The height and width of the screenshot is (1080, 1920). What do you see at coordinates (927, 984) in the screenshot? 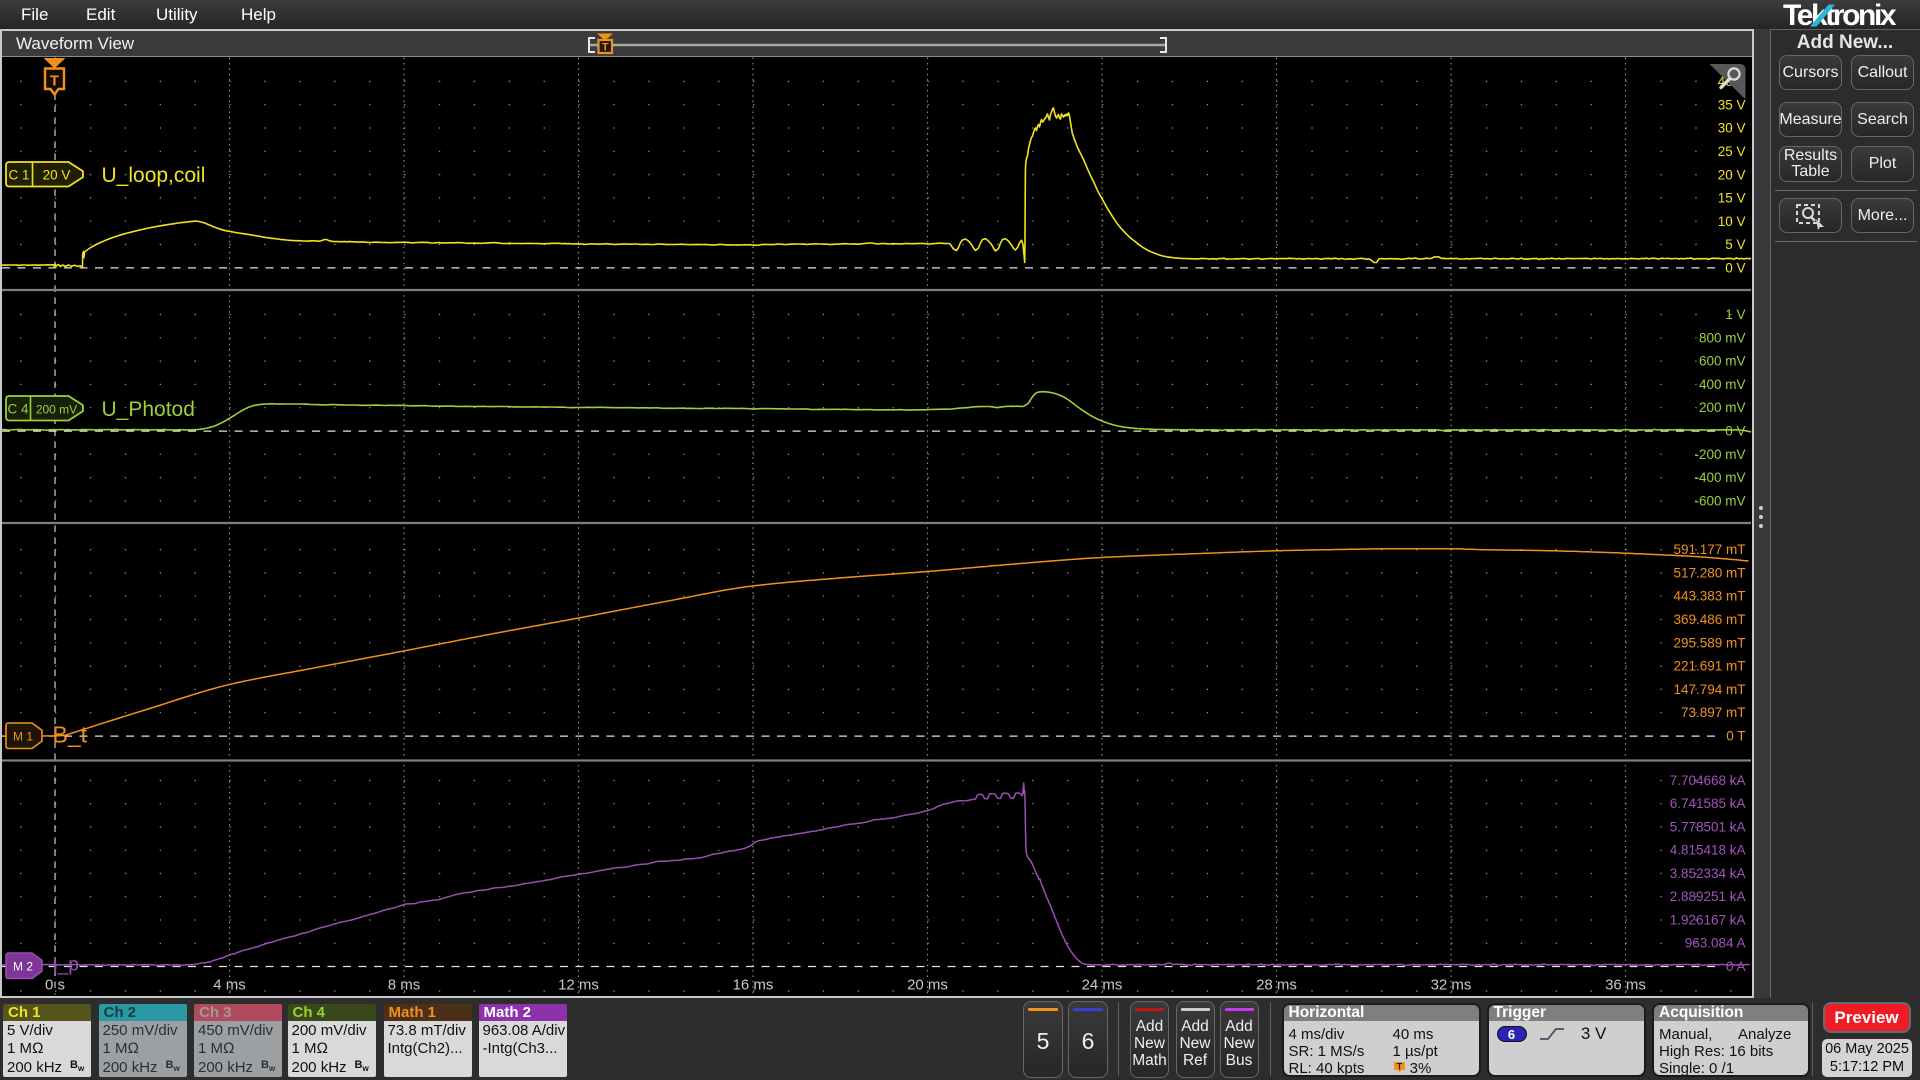
I see `svg-text: 20 ms` at bounding box center [927, 984].